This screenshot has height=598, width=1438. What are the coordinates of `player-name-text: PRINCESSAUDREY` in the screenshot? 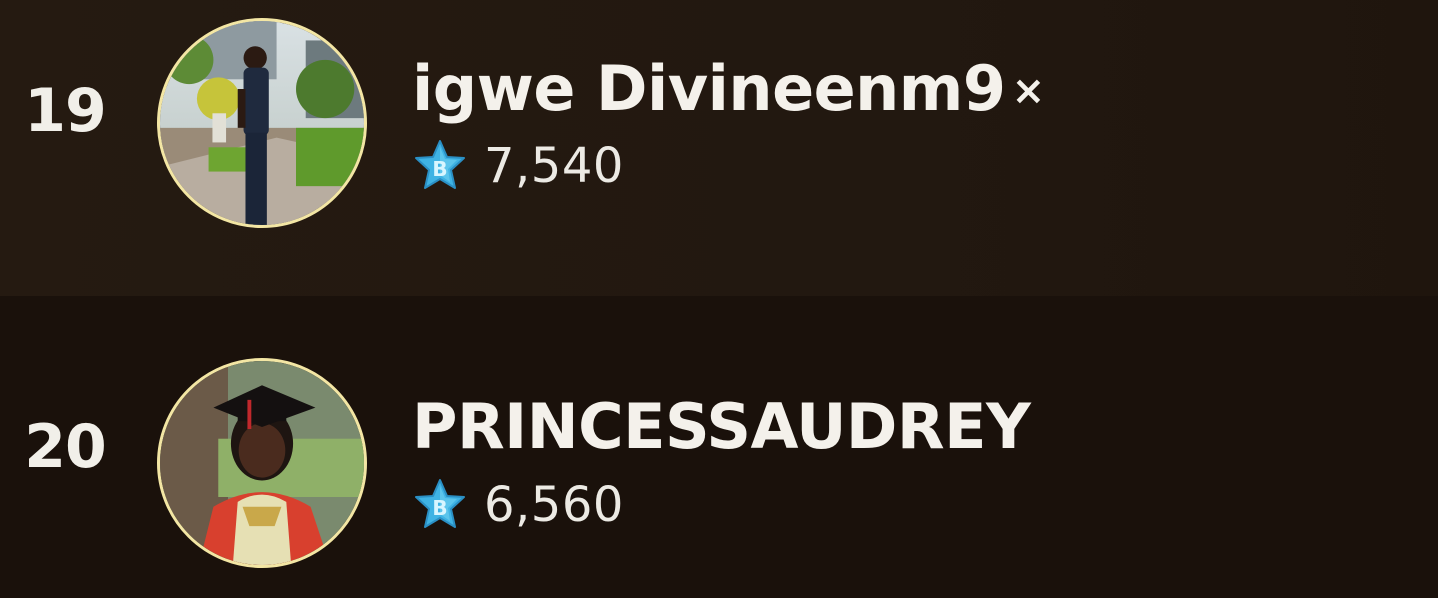 It's located at (721, 426).